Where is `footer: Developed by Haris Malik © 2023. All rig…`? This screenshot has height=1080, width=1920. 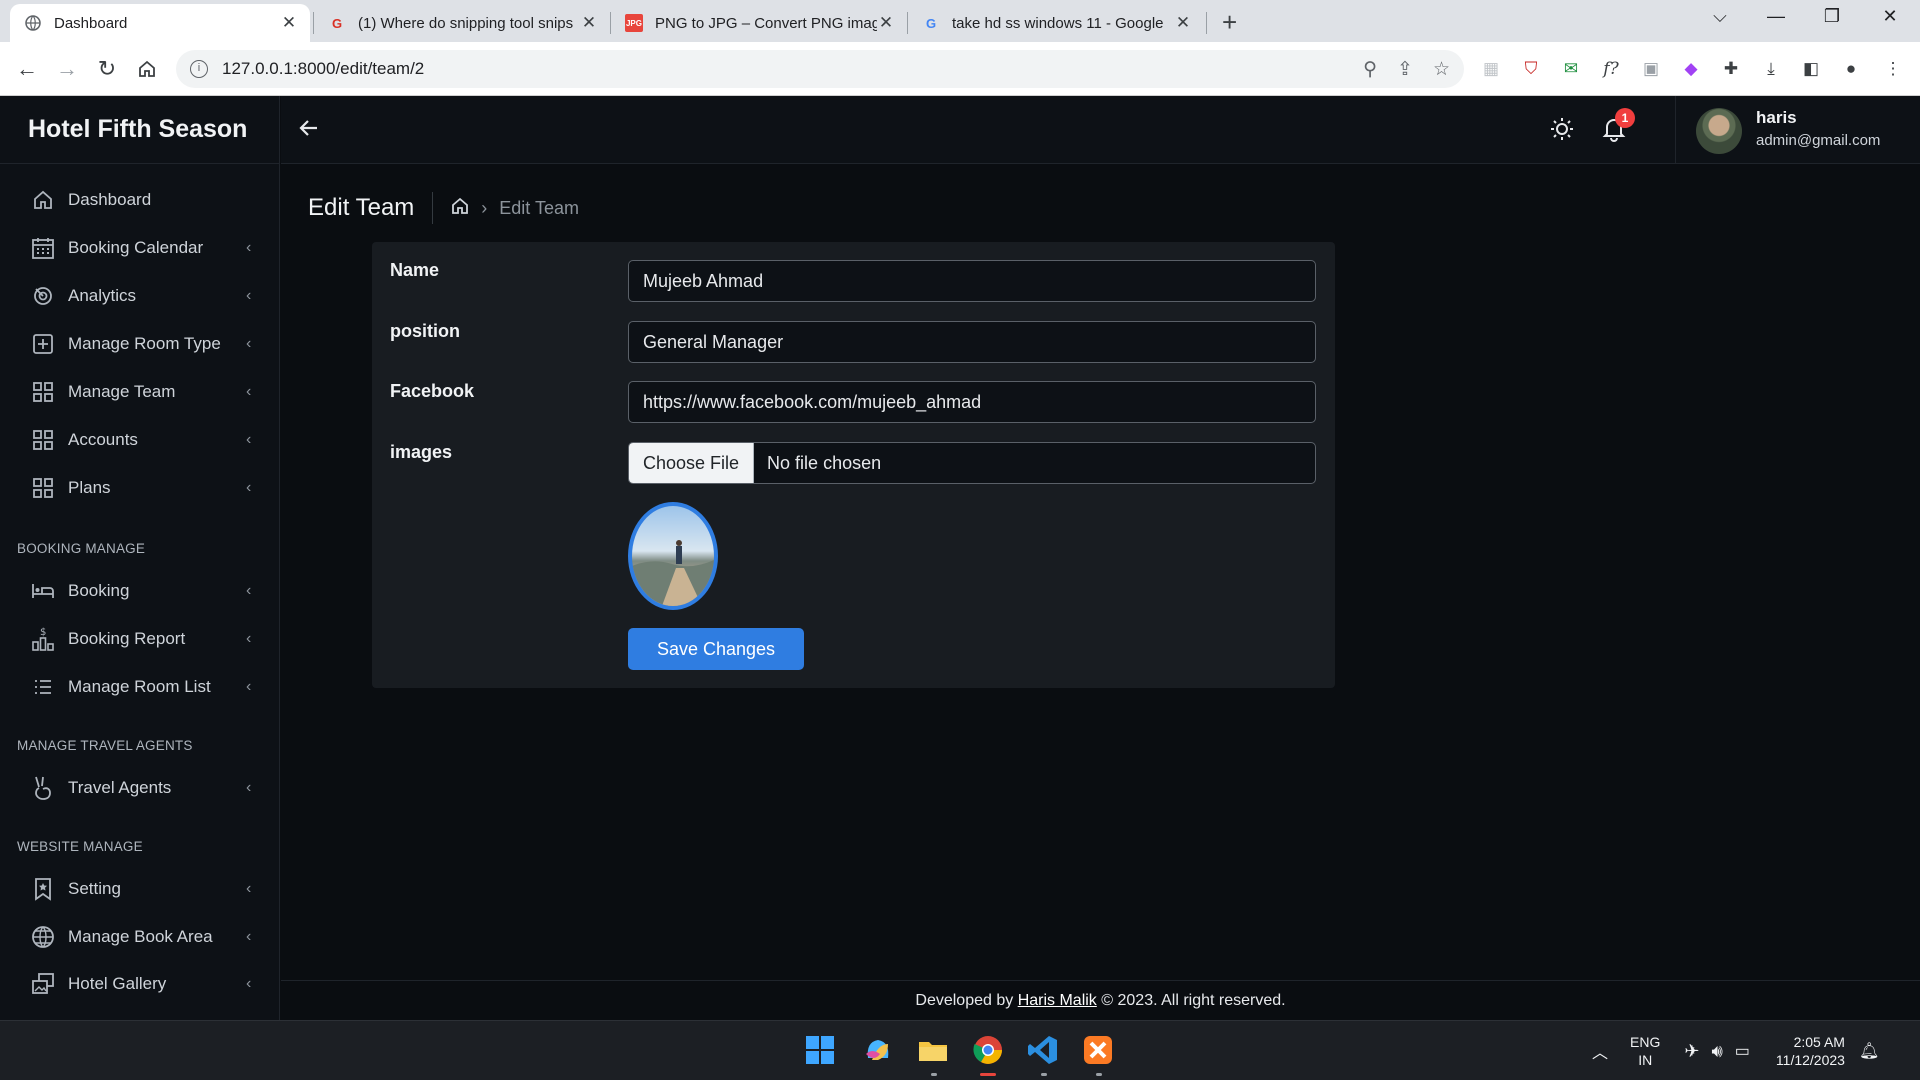
footer: Developed by Haris Malik © 2023. All rig… is located at coordinates (1100, 1000).